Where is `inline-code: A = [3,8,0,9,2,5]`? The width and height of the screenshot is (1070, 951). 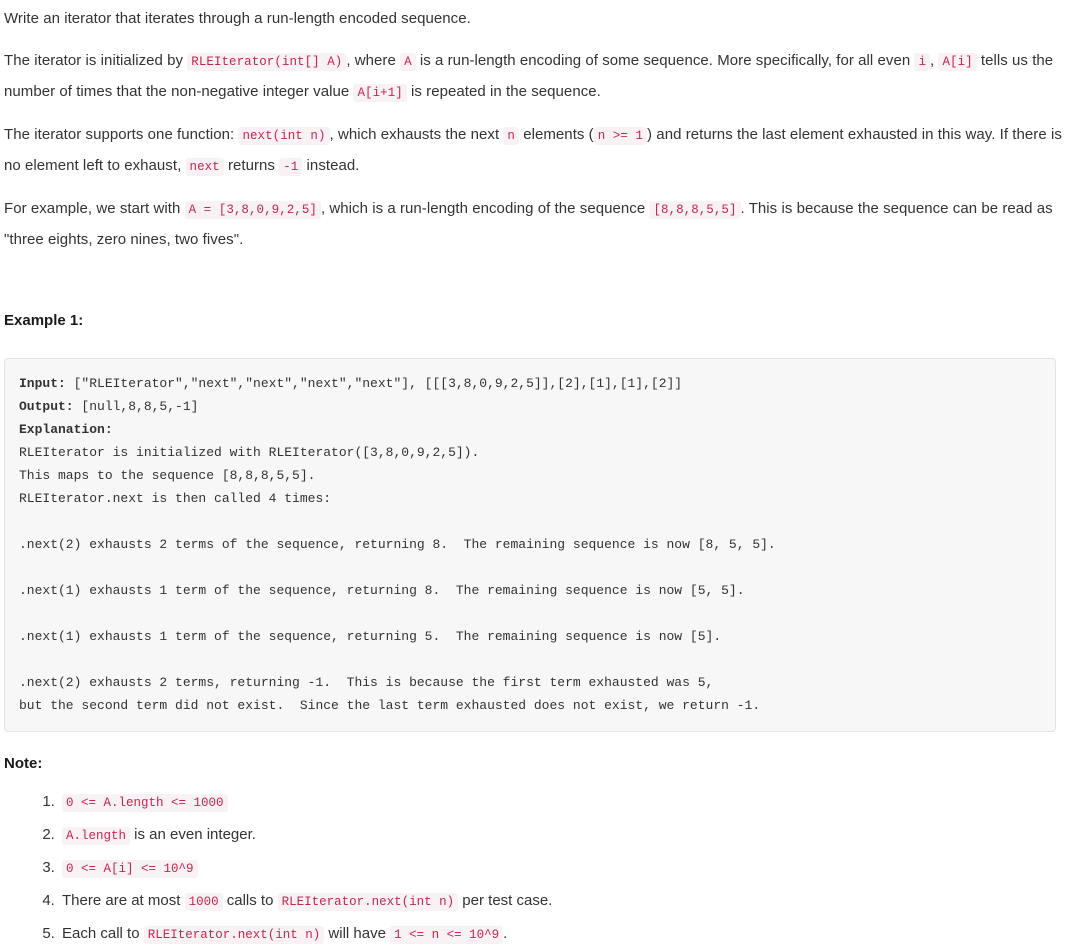 inline-code: A = [3,8,0,9,2,5] is located at coordinates (252, 210).